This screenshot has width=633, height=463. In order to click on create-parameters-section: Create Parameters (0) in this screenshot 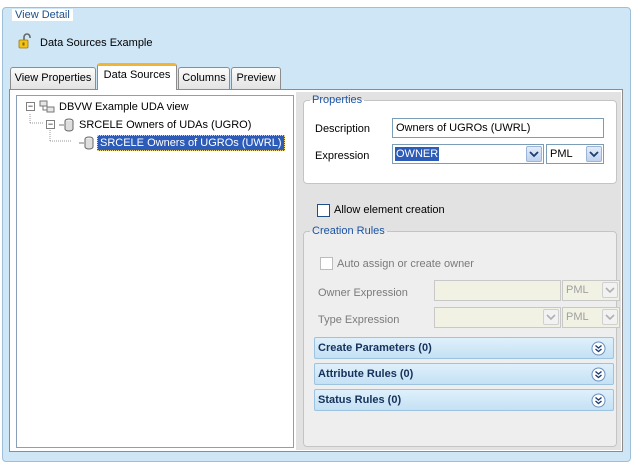, I will do `click(464, 348)`.